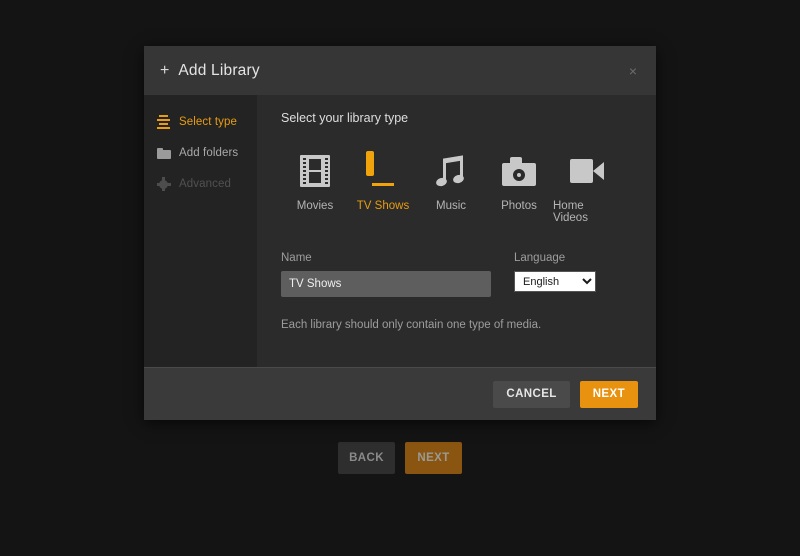 This screenshot has width=800, height=556. Describe the element at coordinates (608, 394) in the screenshot. I see `dialog-next-button: NEXT` at that location.